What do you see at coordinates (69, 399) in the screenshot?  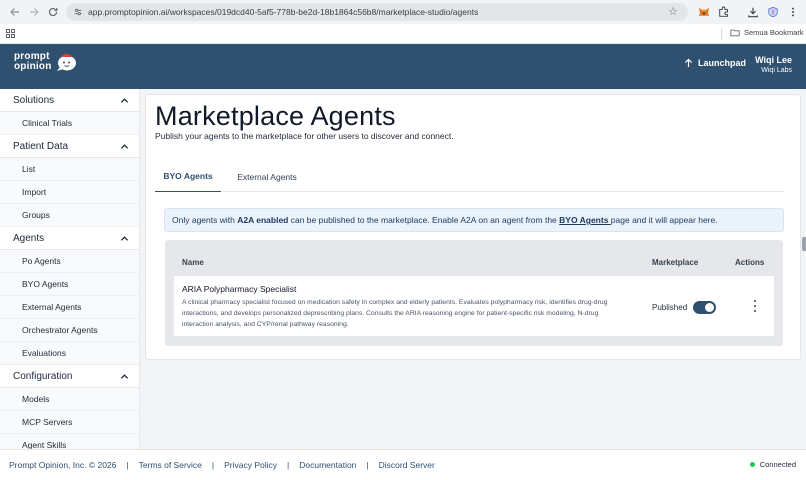 I see `sidebar-item-models: Models` at bounding box center [69, 399].